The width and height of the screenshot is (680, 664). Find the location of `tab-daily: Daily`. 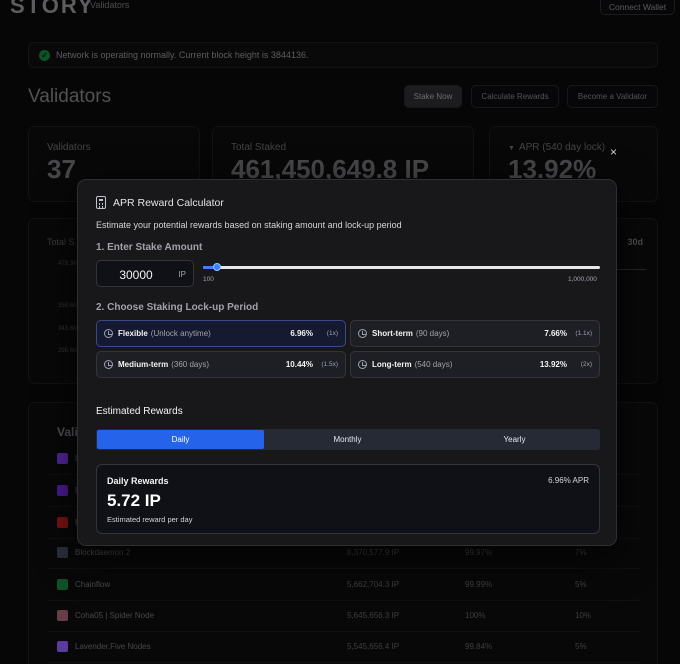

tab-daily: Daily is located at coordinates (180, 439).